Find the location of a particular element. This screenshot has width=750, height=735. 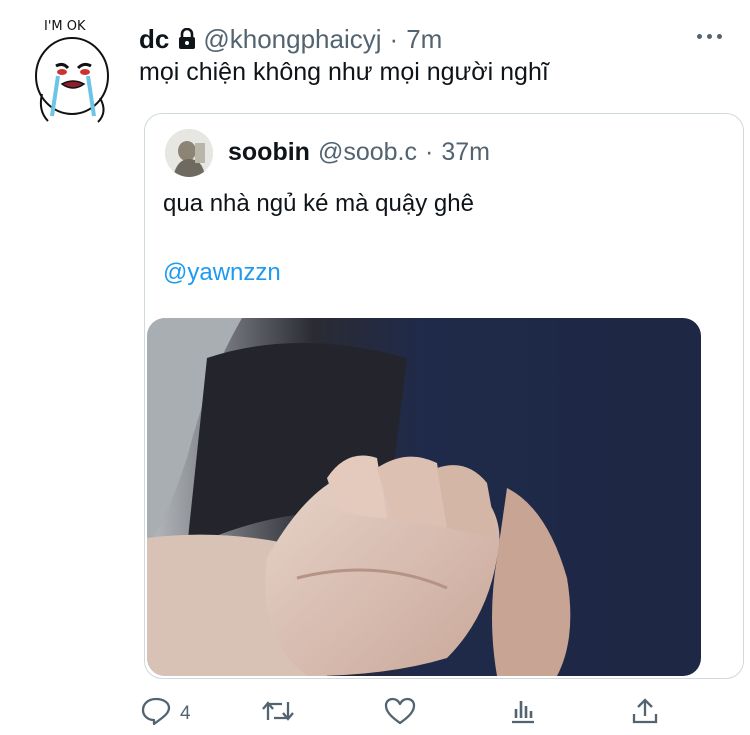

retweet-icon is located at coordinates (278, 714).